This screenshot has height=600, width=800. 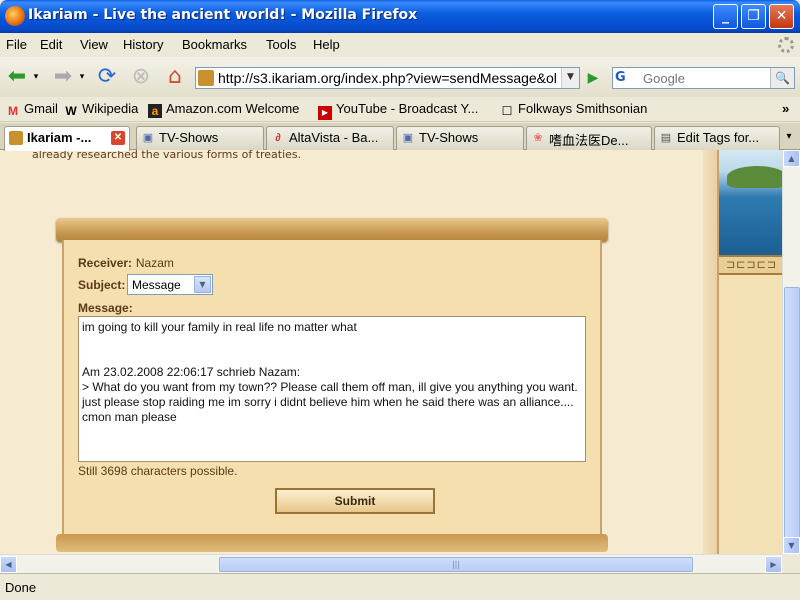 I want to click on scroll-down-icon: ▼, so click(x=791, y=545).